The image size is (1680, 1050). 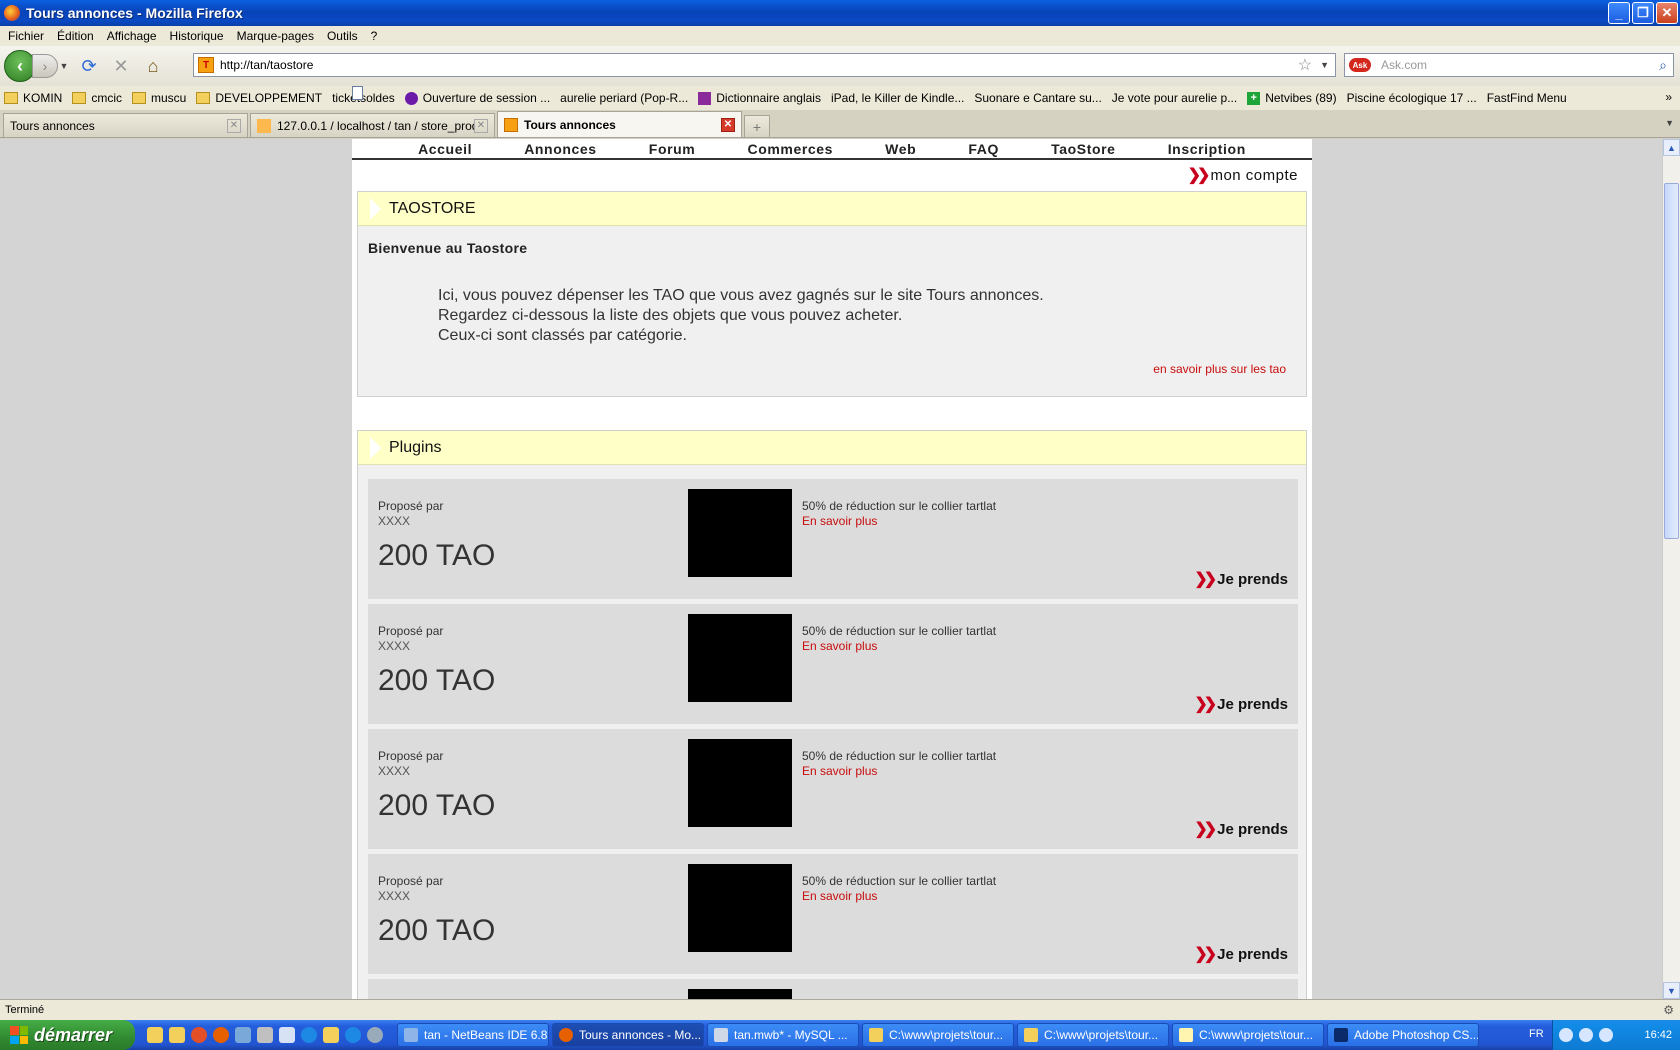 What do you see at coordinates (264, 125) in the screenshot?
I see `phpmyadmin-icon` at bounding box center [264, 125].